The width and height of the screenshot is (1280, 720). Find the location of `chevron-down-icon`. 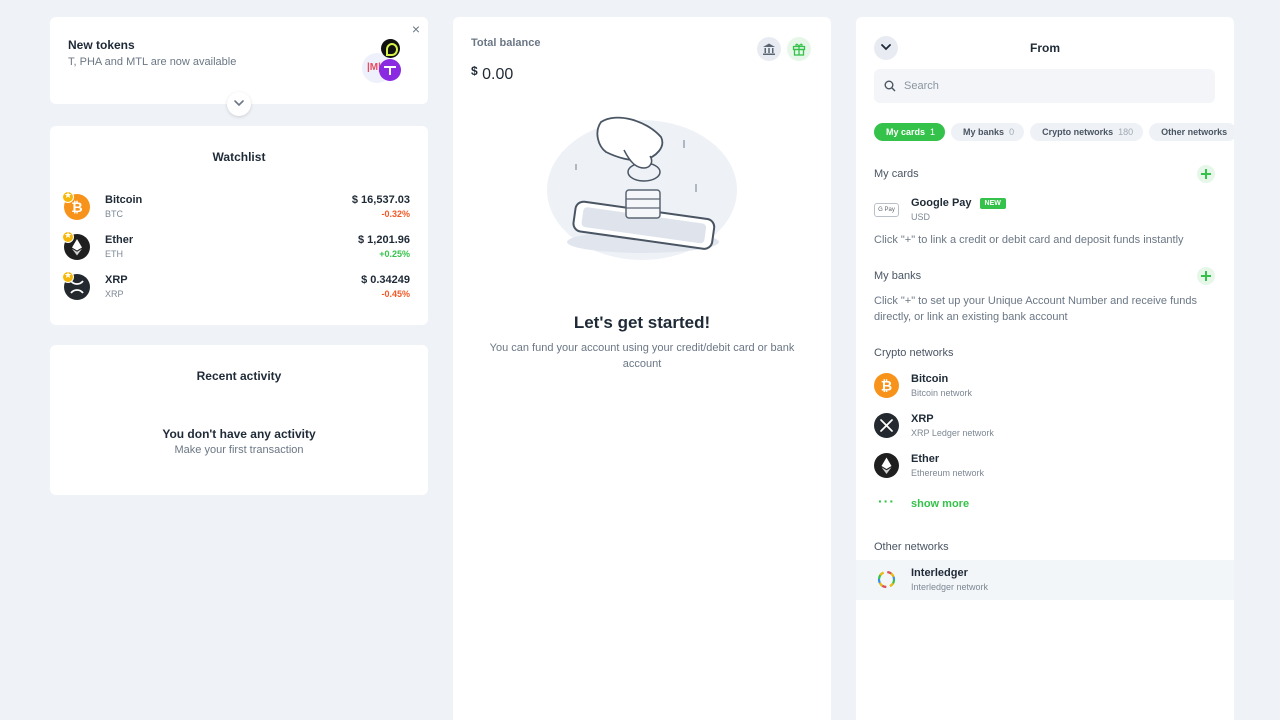

chevron-down-icon is located at coordinates (239, 103).